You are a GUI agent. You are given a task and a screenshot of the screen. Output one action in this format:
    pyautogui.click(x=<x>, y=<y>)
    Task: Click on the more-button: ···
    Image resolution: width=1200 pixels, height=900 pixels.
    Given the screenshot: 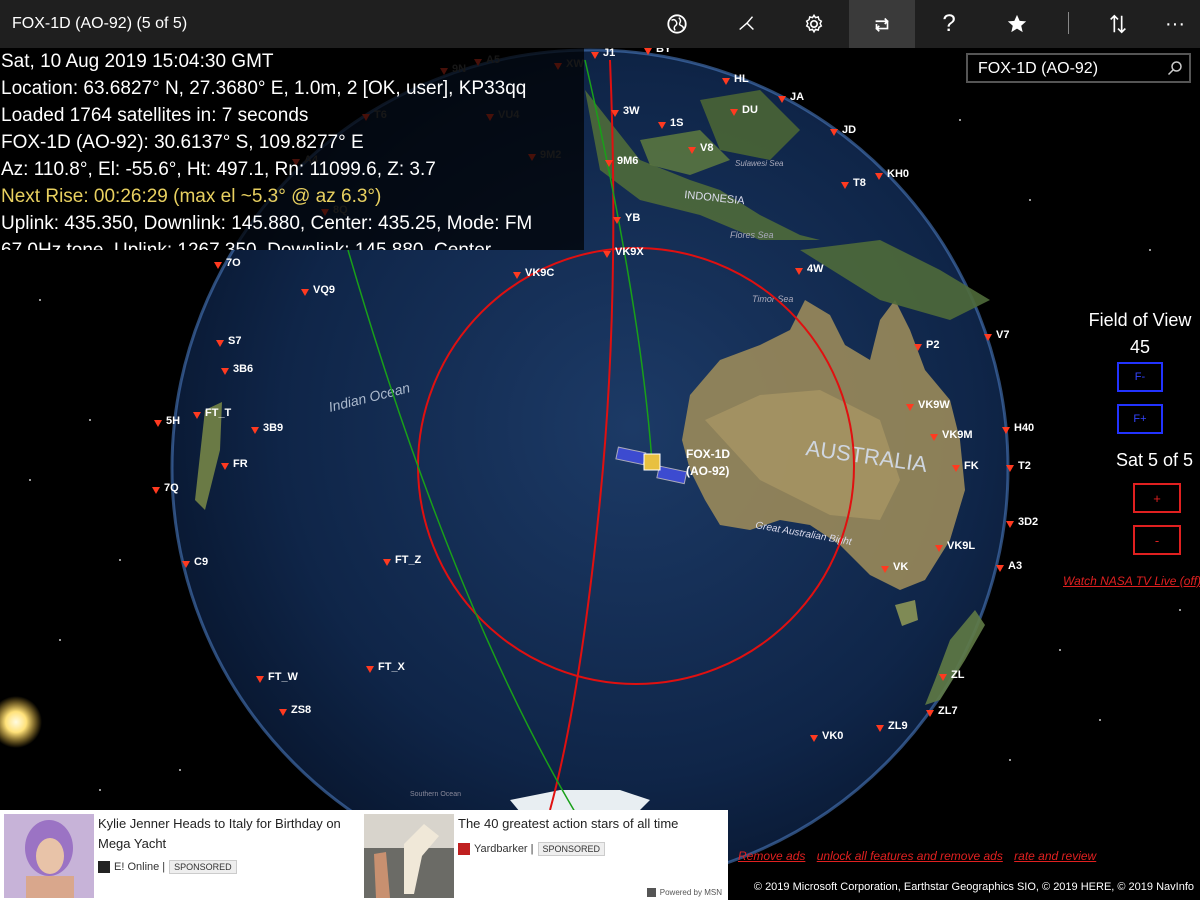 What is the action you would take?
    pyautogui.click(x=1171, y=24)
    